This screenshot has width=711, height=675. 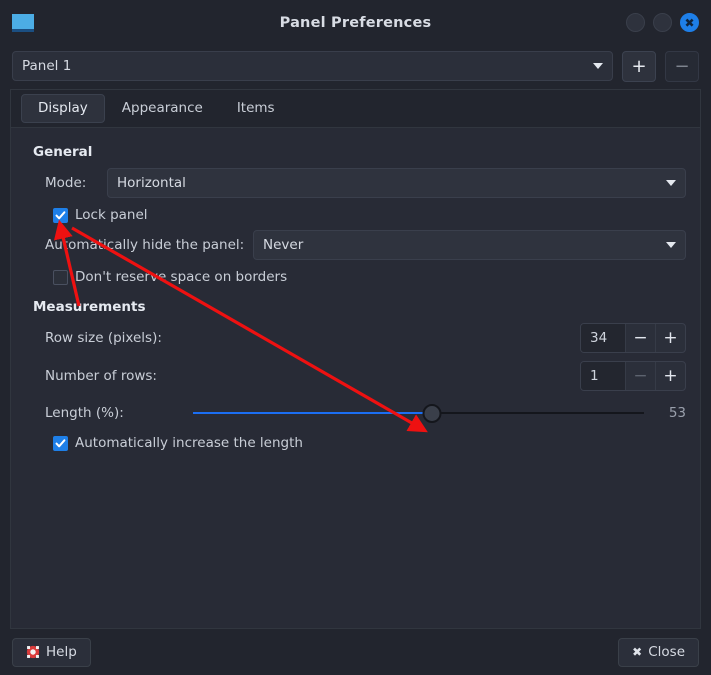 What do you see at coordinates (369, 277) in the screenshot?
I see `no-reserve-row: Don't reserve space on borders` at bounding box center [369, 277].